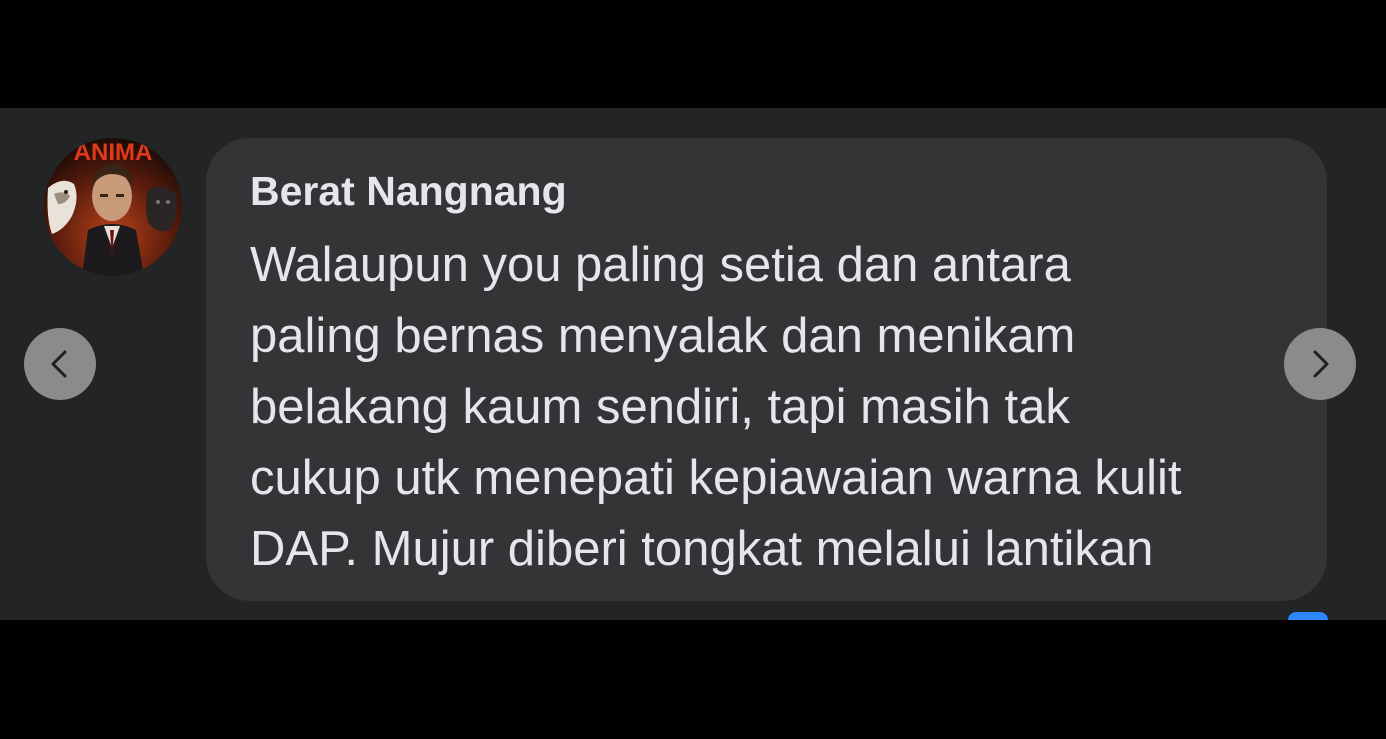  What do you see at coordinates (660, 265) in the screenshot?
I see `comment-line: Walaupun you paling setia dan antara` at bounding box center [660, 265].